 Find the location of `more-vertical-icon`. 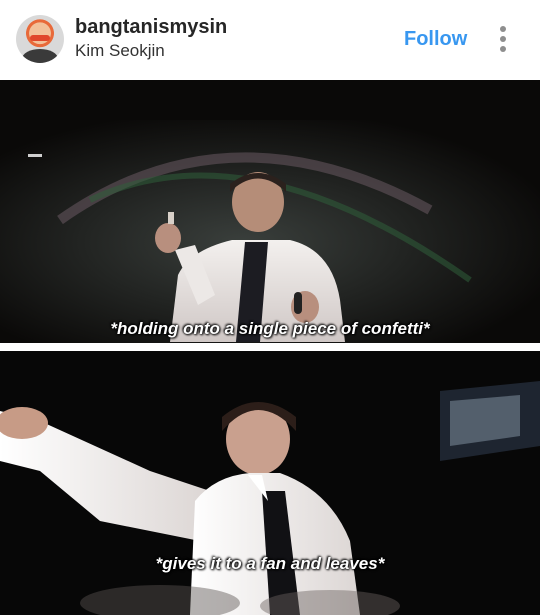

more-vertical-icon is located at coordinates (503, 39).